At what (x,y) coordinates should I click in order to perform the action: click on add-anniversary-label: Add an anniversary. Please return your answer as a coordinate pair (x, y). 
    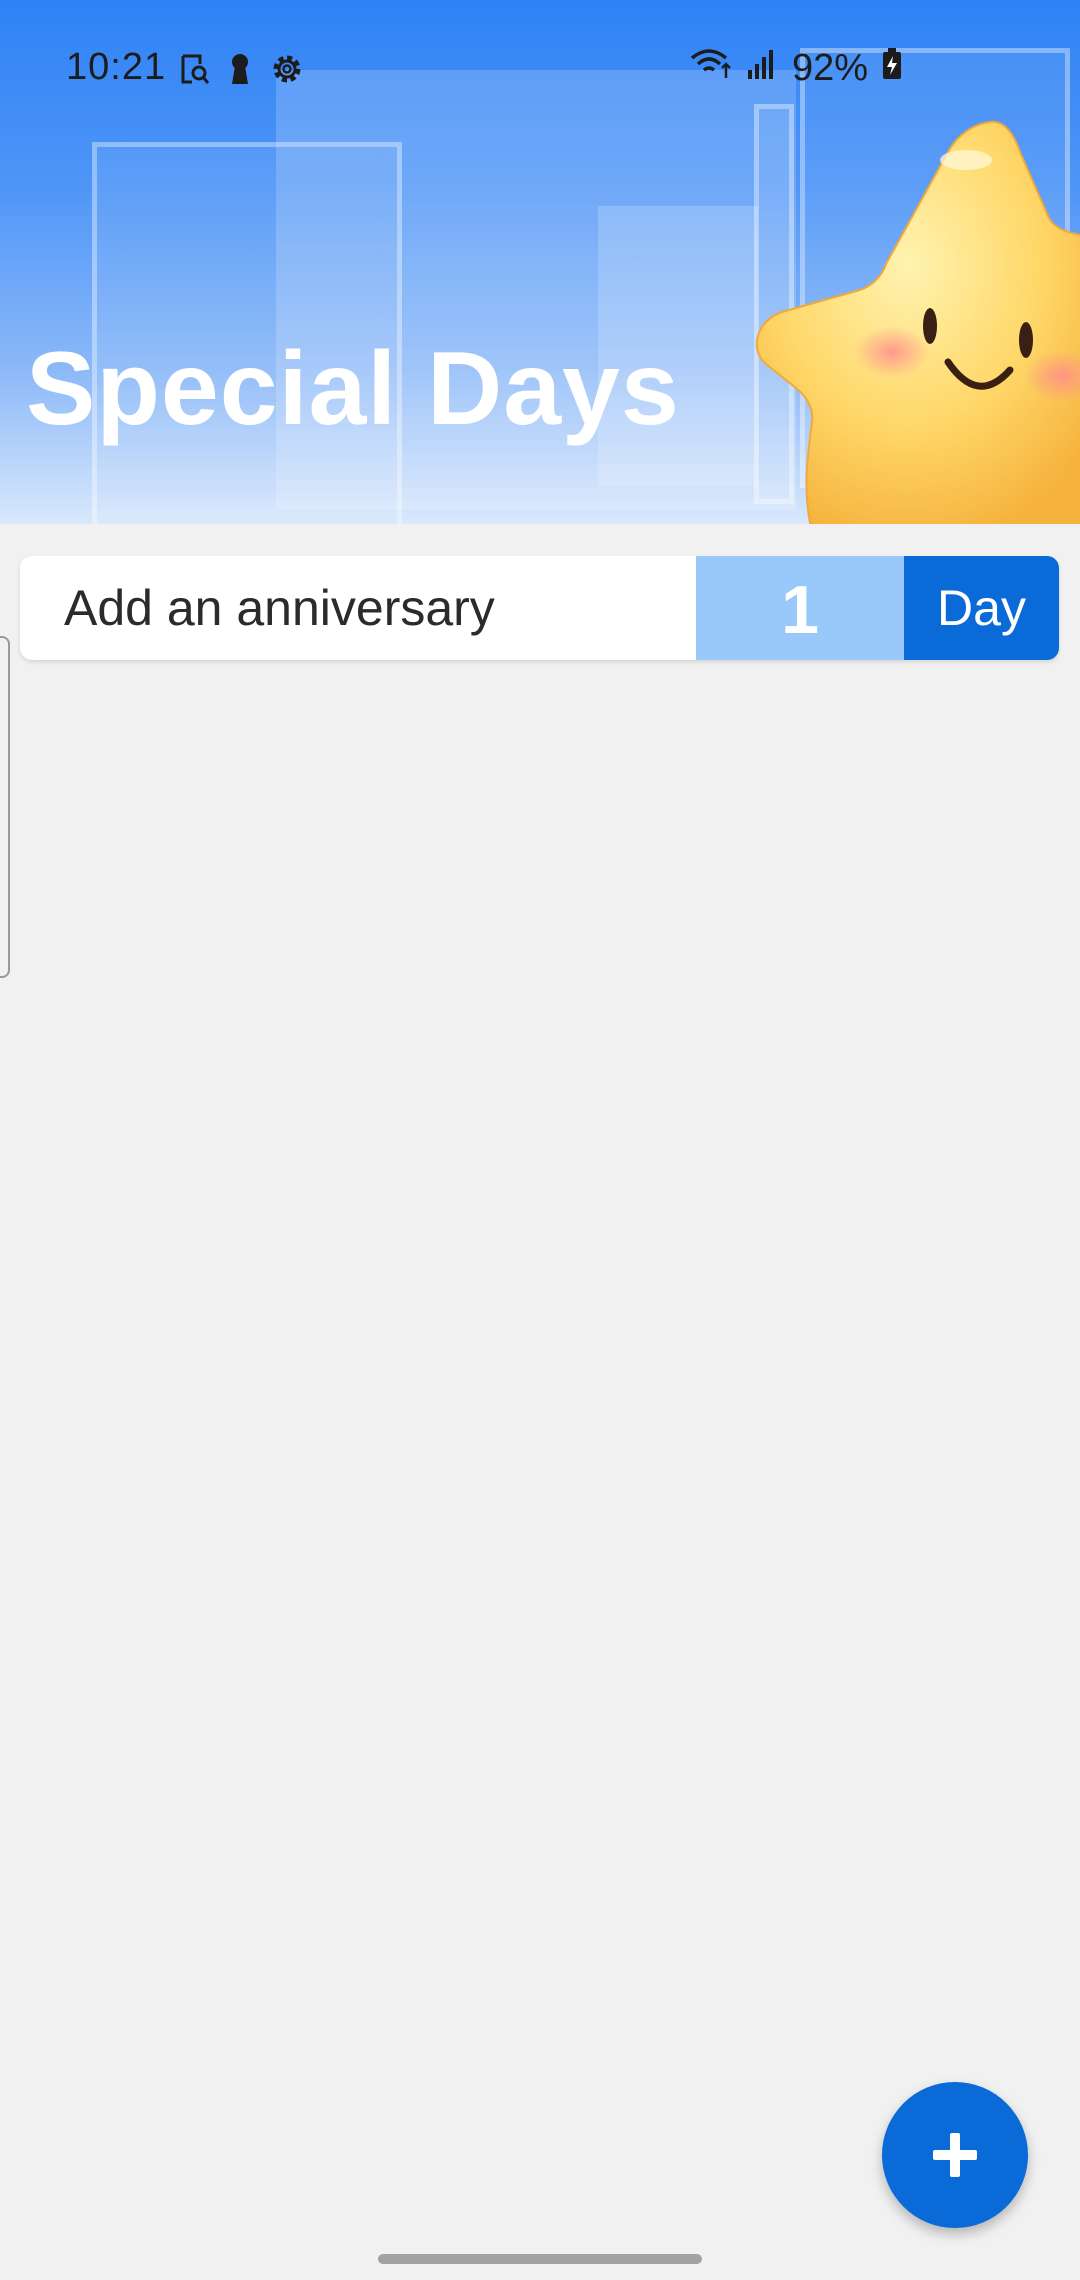
    Looking at the image, I should click on (279, 608).